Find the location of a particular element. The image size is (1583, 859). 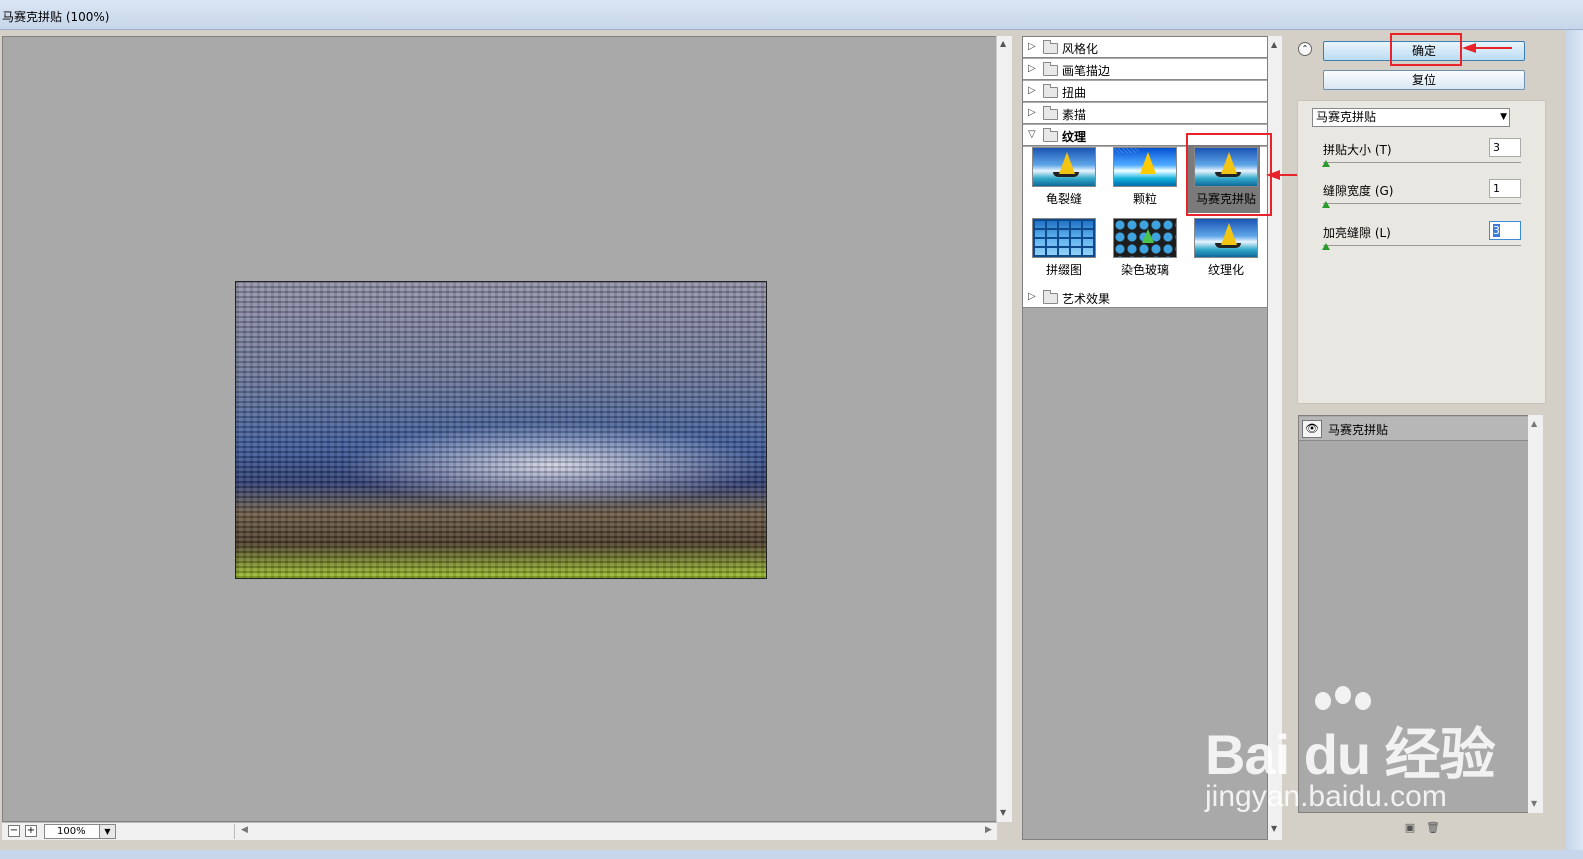

filter-label: 染色玻璃 is located at coordinates (1144, 270).